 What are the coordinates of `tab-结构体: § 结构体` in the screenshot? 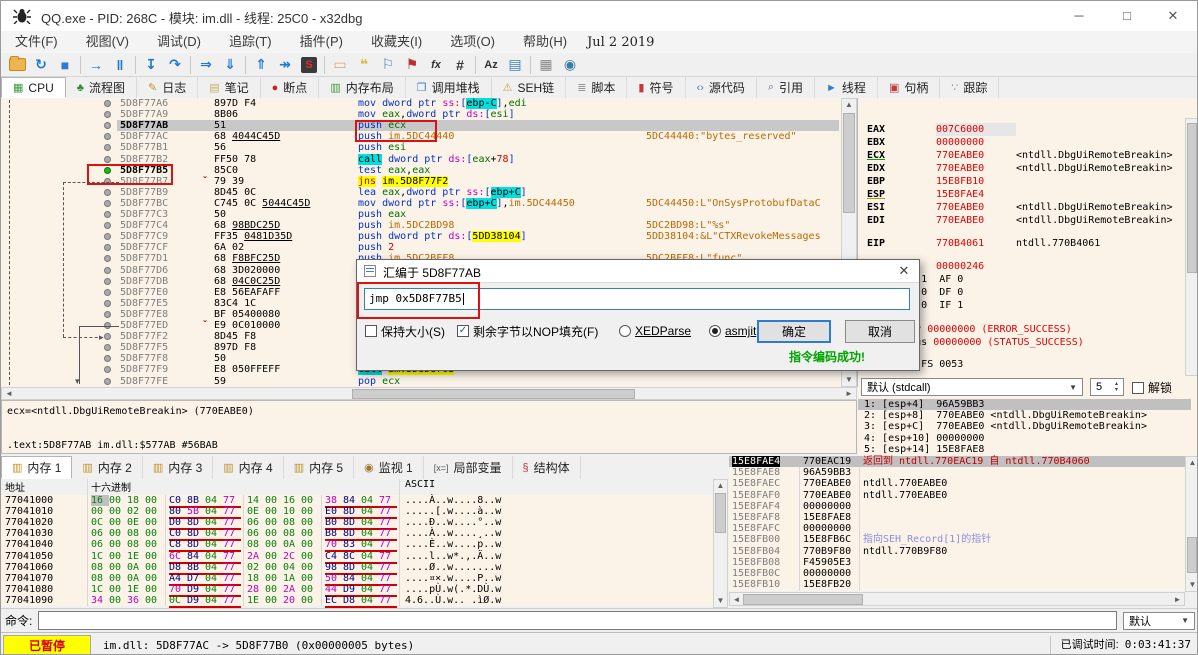 It's located at (547, 467).